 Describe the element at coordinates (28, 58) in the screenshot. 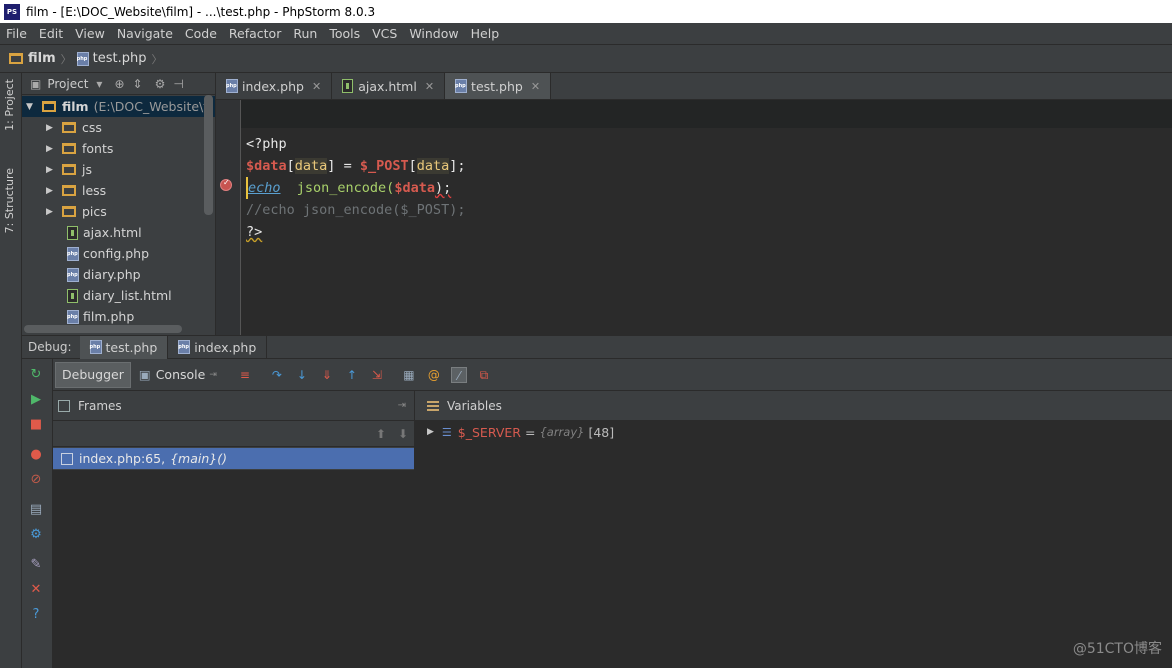

I see `breadcrumb-project: film` at that location.